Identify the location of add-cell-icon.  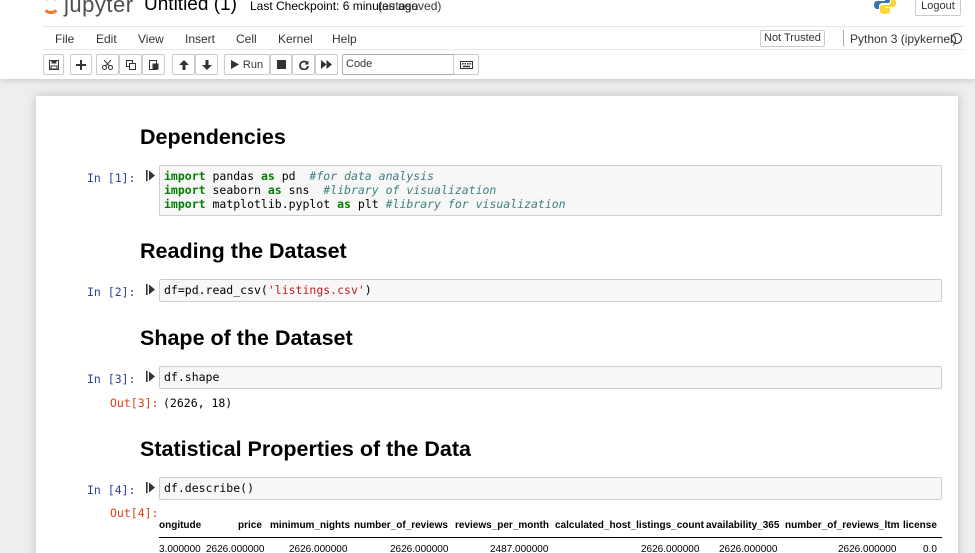
(81, 64).